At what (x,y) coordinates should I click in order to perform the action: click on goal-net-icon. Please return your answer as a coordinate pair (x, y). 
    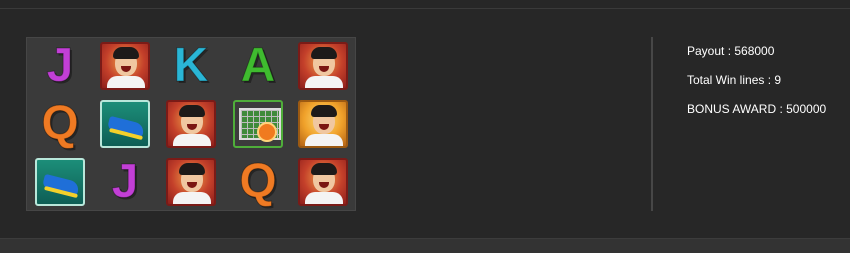
    Looking at the image, I should click on (258, 124).